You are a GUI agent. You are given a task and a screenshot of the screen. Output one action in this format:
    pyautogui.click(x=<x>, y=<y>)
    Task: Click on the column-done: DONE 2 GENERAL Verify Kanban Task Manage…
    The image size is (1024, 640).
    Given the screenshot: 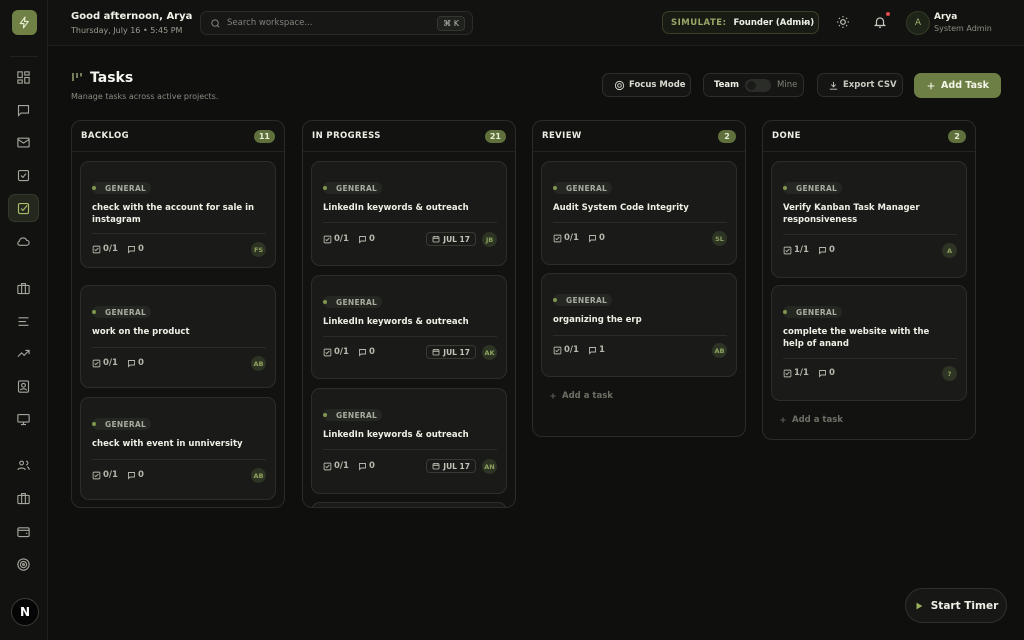 What is the action you would take?
    pyautogui.click(x=869, y=280)
    